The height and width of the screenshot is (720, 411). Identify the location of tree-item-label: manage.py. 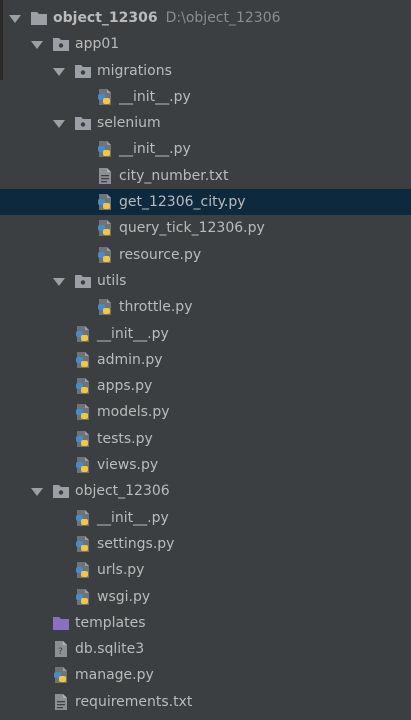
(114, 675).